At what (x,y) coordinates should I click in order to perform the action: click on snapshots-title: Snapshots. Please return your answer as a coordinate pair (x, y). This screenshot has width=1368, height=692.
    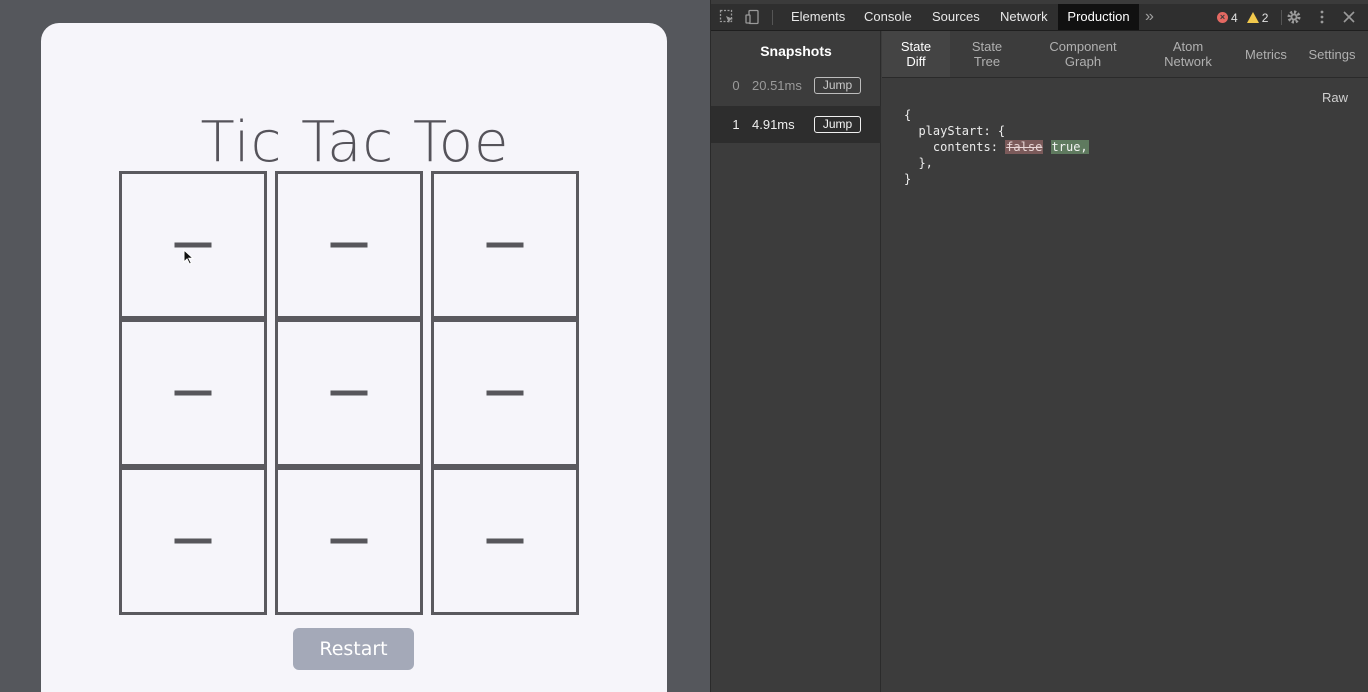
    Looking at the image, I should click on (796, 51).